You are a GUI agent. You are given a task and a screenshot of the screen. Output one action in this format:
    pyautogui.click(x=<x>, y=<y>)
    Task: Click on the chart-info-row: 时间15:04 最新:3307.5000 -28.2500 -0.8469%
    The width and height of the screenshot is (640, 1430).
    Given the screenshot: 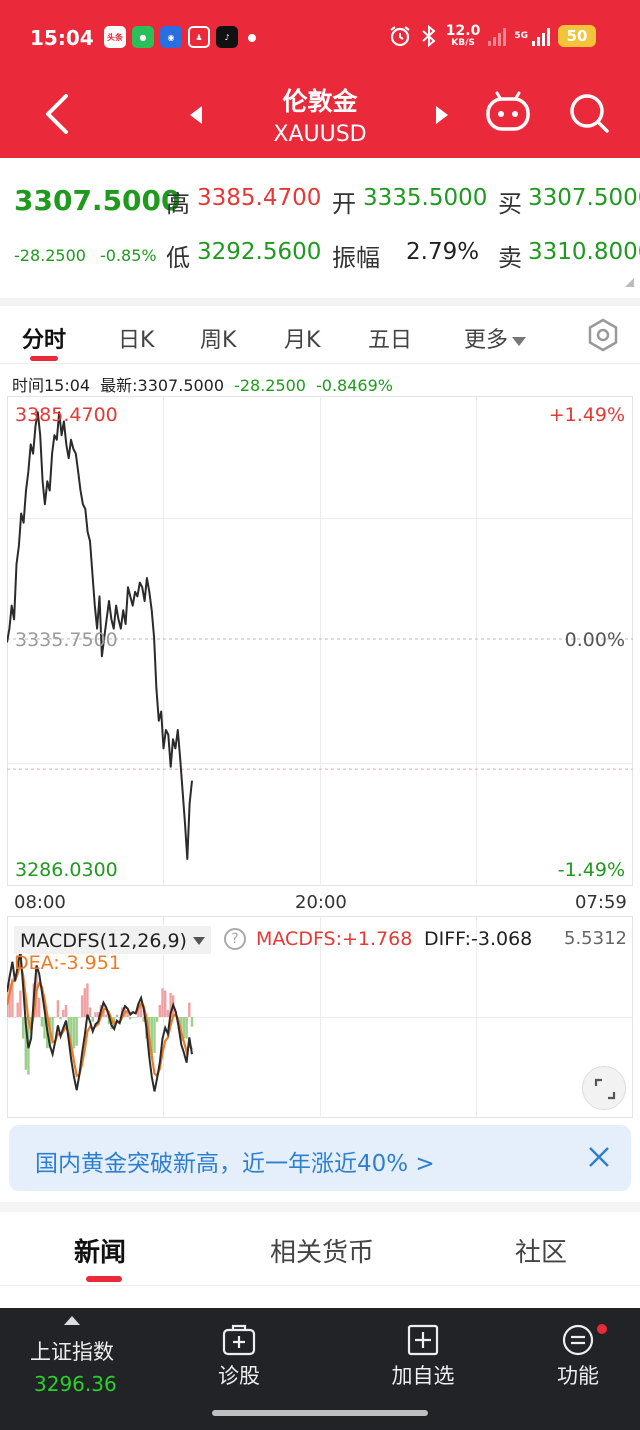 What is the action you would take?
    pyautogui.click(x=207, y=384)
    